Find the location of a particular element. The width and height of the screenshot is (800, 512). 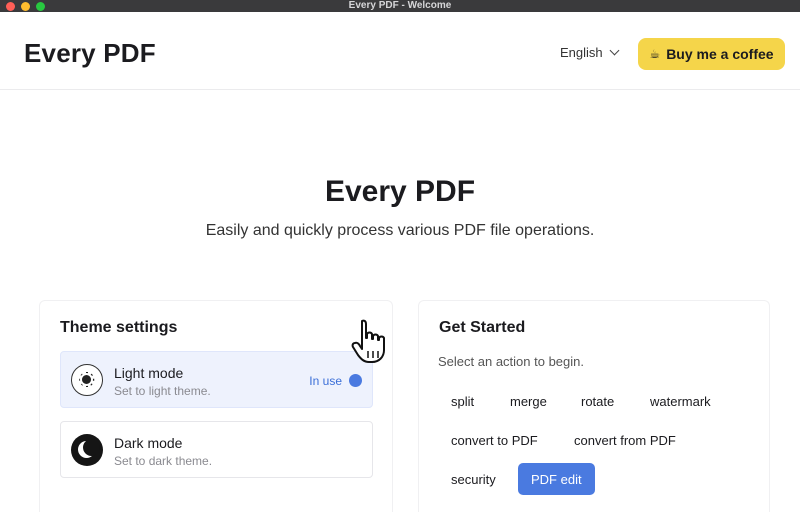

light-mode-option: Light mode Set to light theme. In use is located at coordinates (216, 379).